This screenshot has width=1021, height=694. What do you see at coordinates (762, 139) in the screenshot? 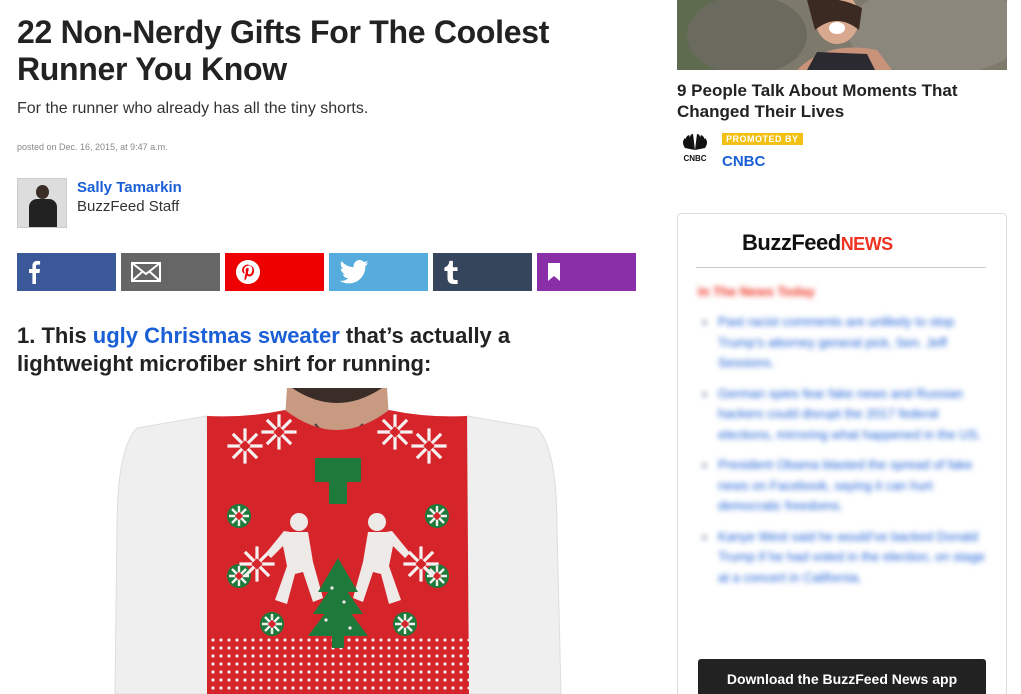
I see `promoted-by-badge: PROMOTED BY` at bounding box center [762, 139].